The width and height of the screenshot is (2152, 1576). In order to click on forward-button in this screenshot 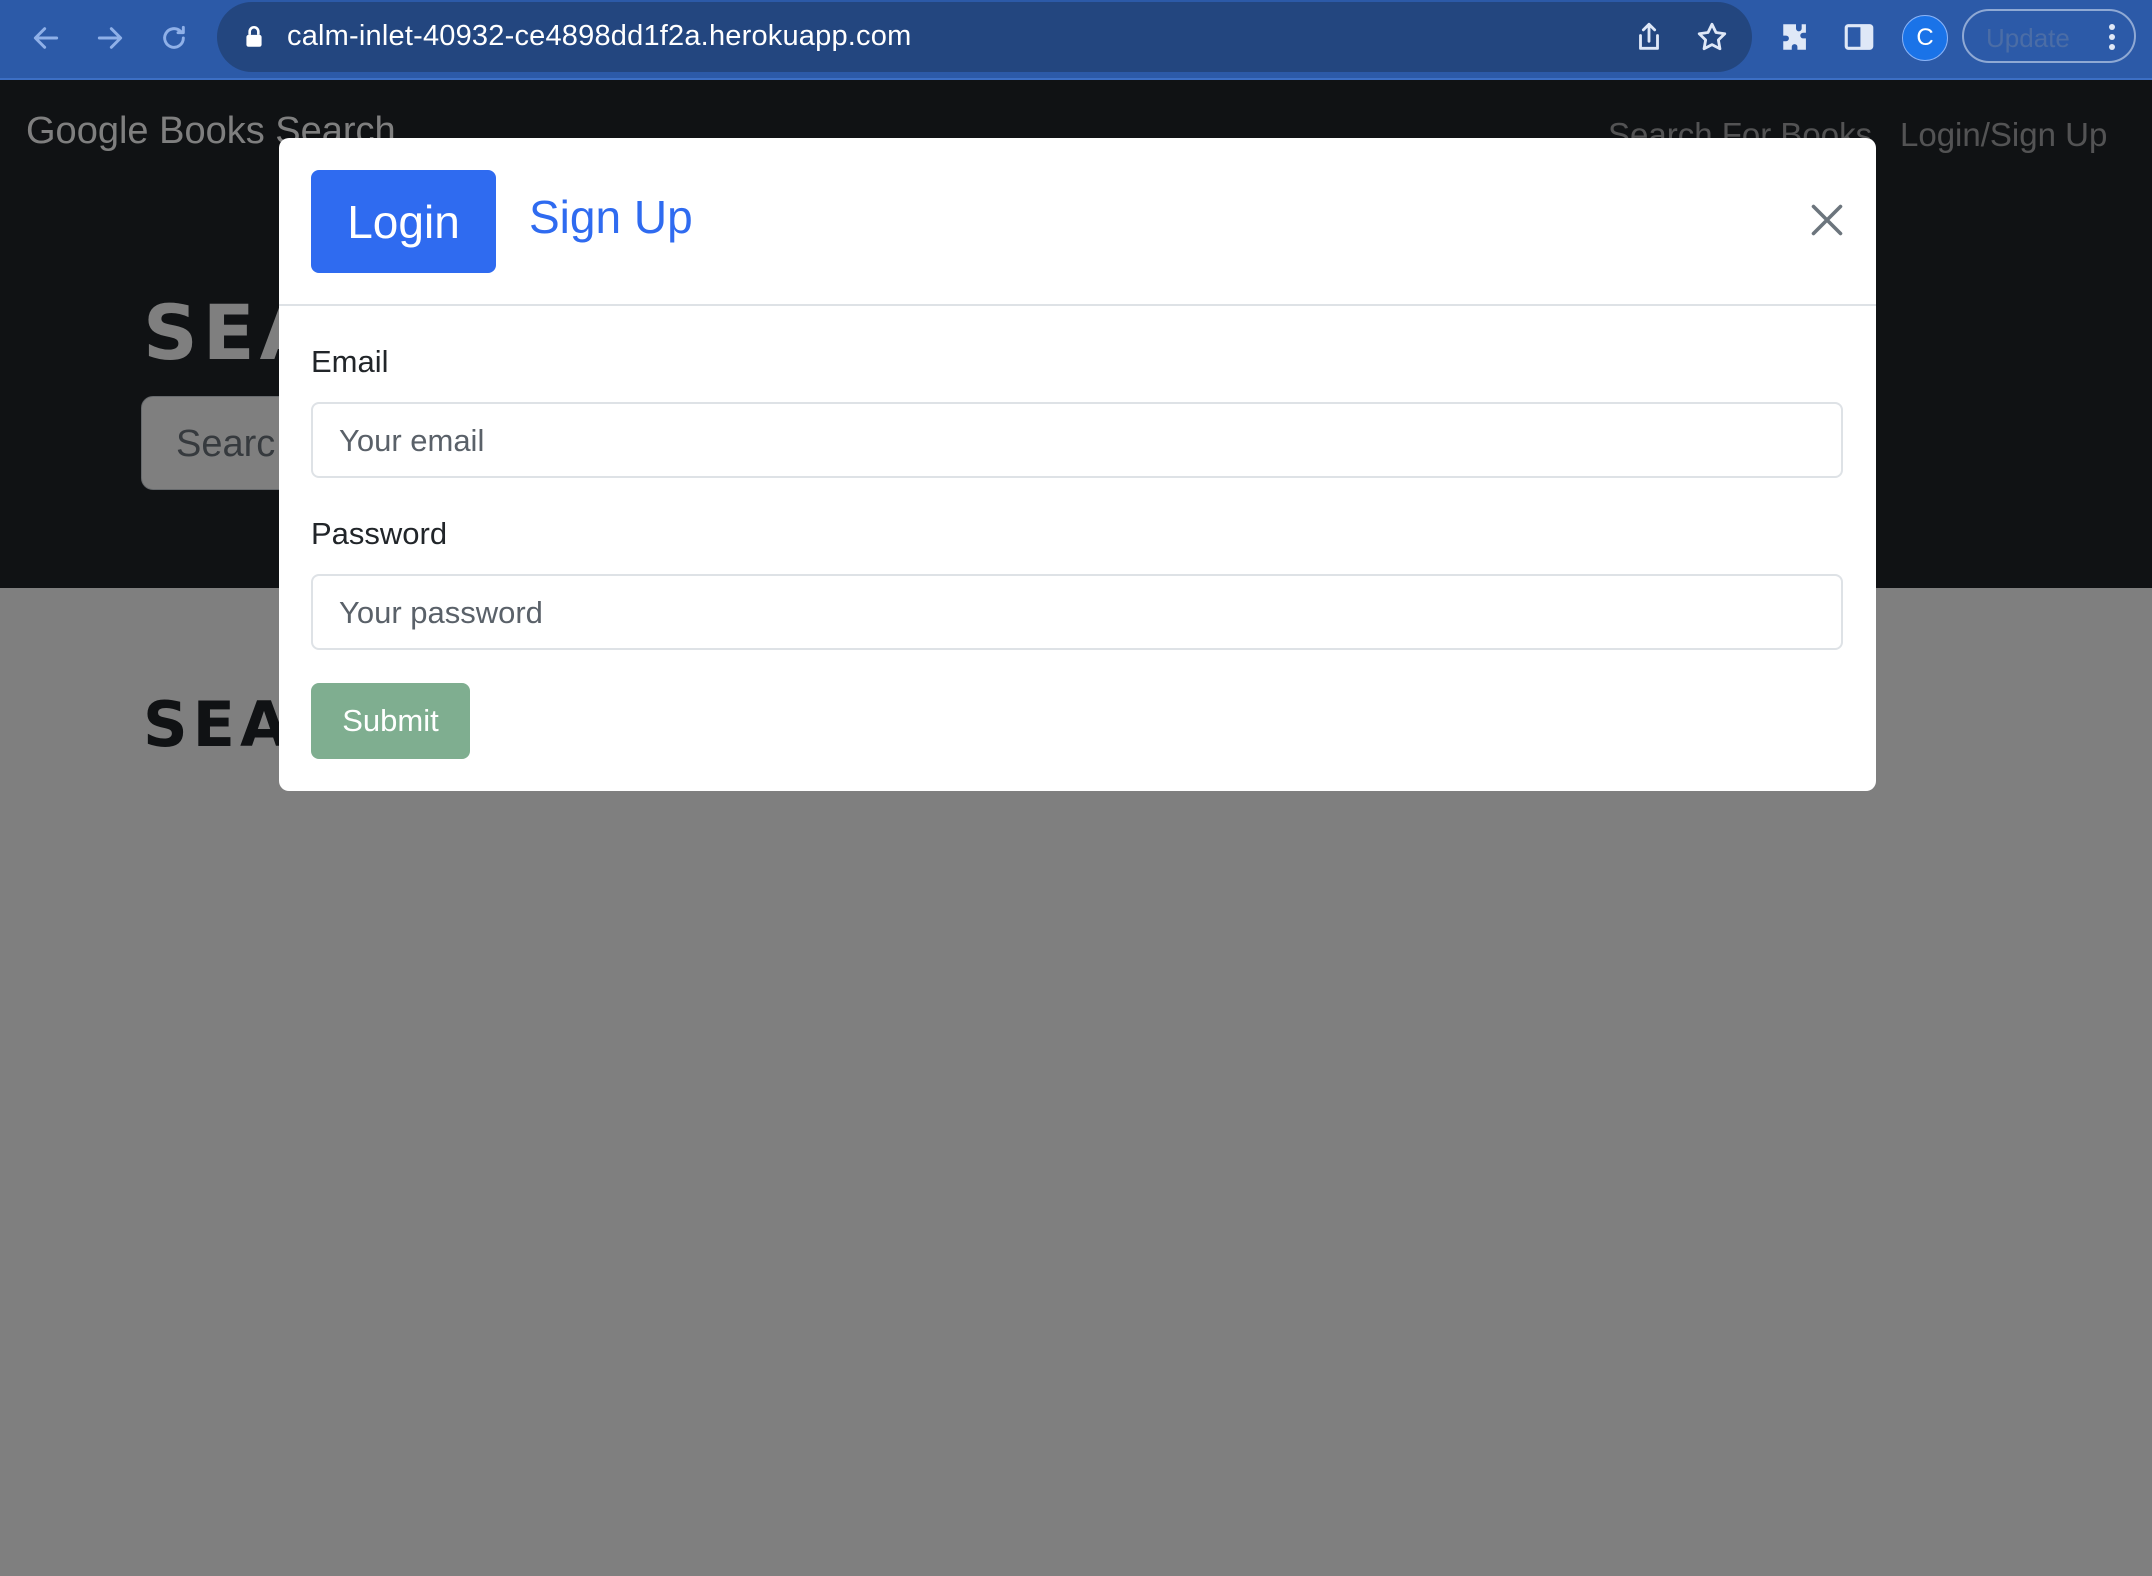, I will do `click(110, 38)`.